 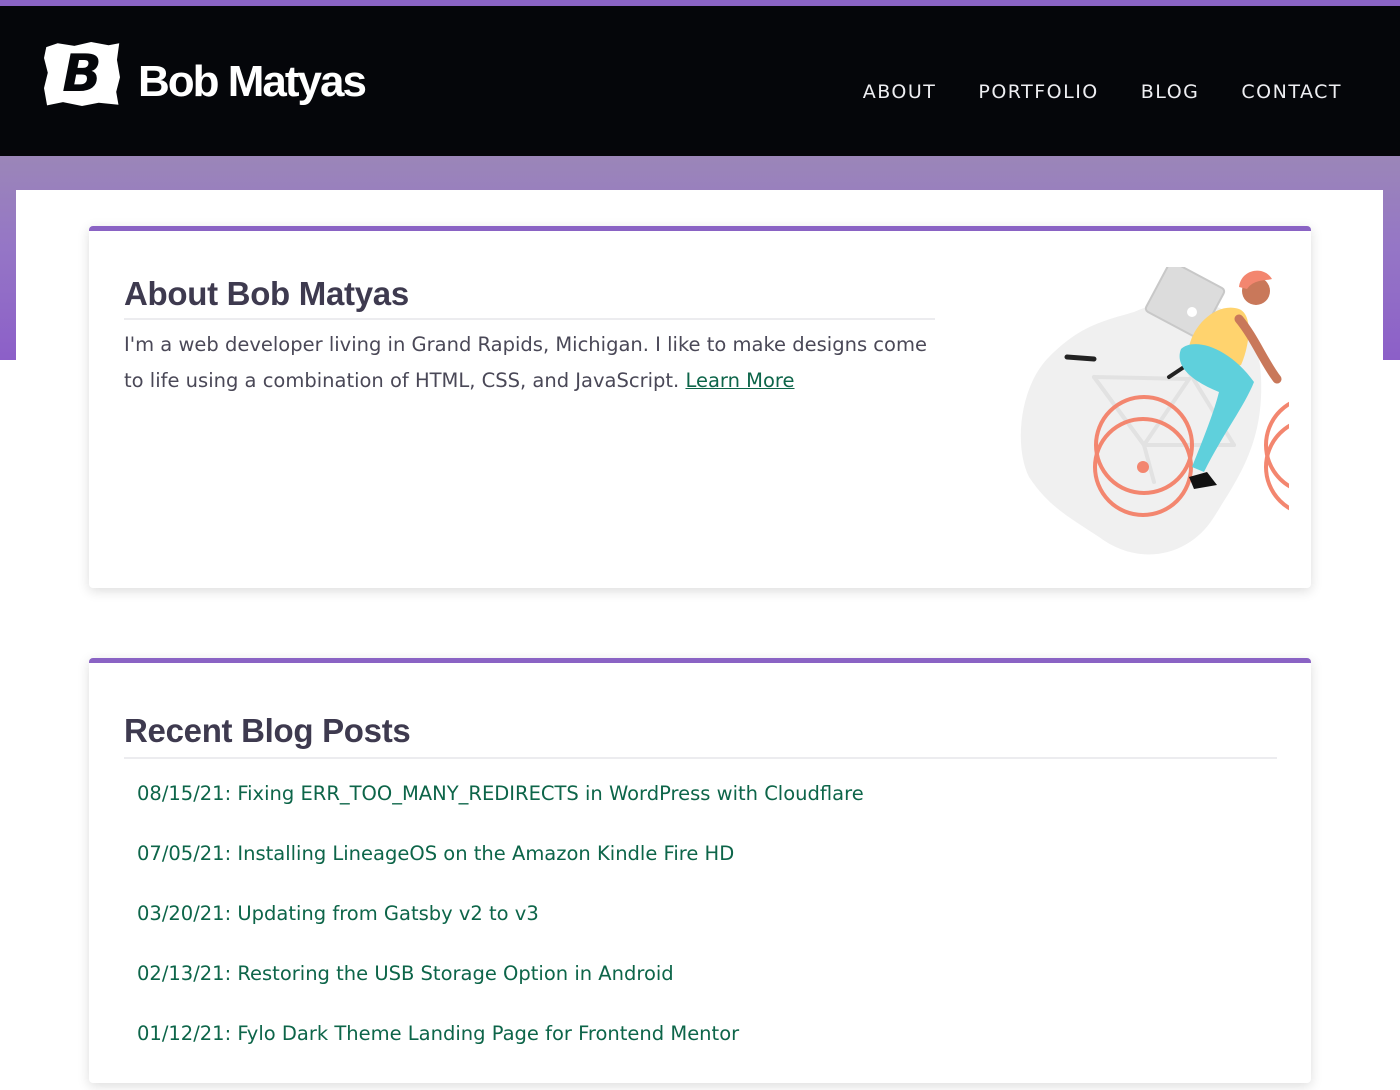 I want to click on logo-icon: B, so click(x=82, y=74).